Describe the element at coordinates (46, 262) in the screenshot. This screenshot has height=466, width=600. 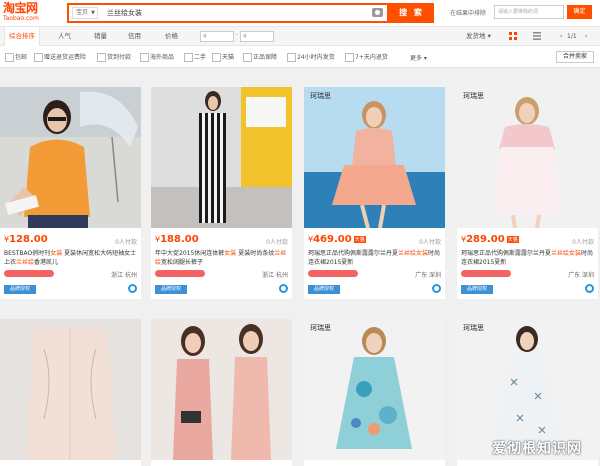
I see `title-text: 香港凯儿` at that location.